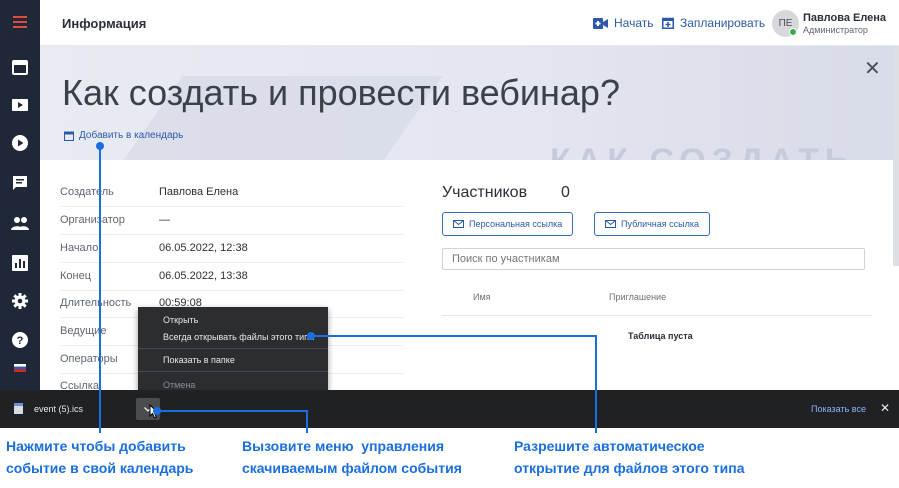 This screenshot has height=488, width=899. I want to click on personal-link-button: Персональная ссылка, so click(508, 224).